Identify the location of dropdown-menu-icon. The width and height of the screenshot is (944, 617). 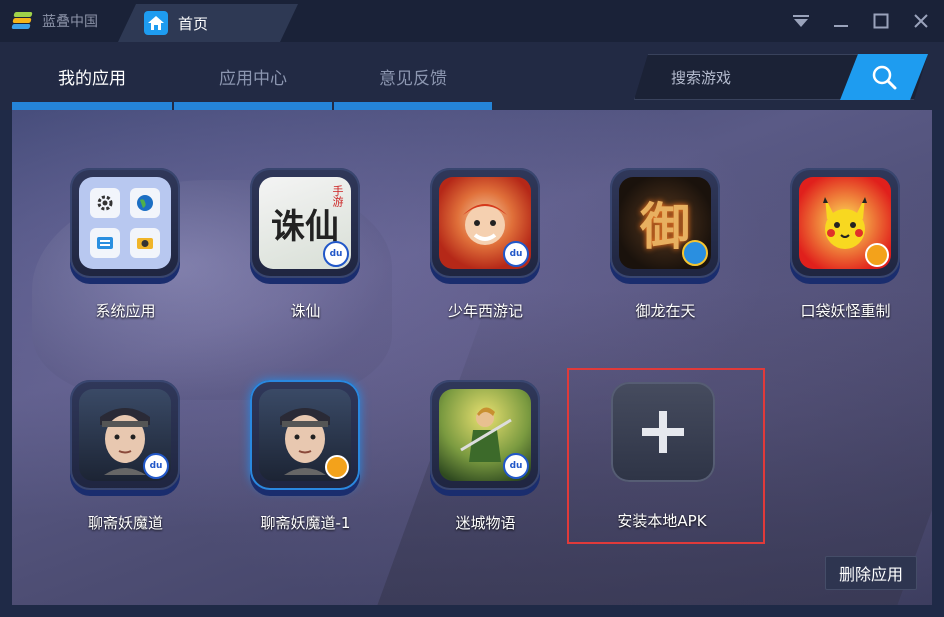
(801, 21).